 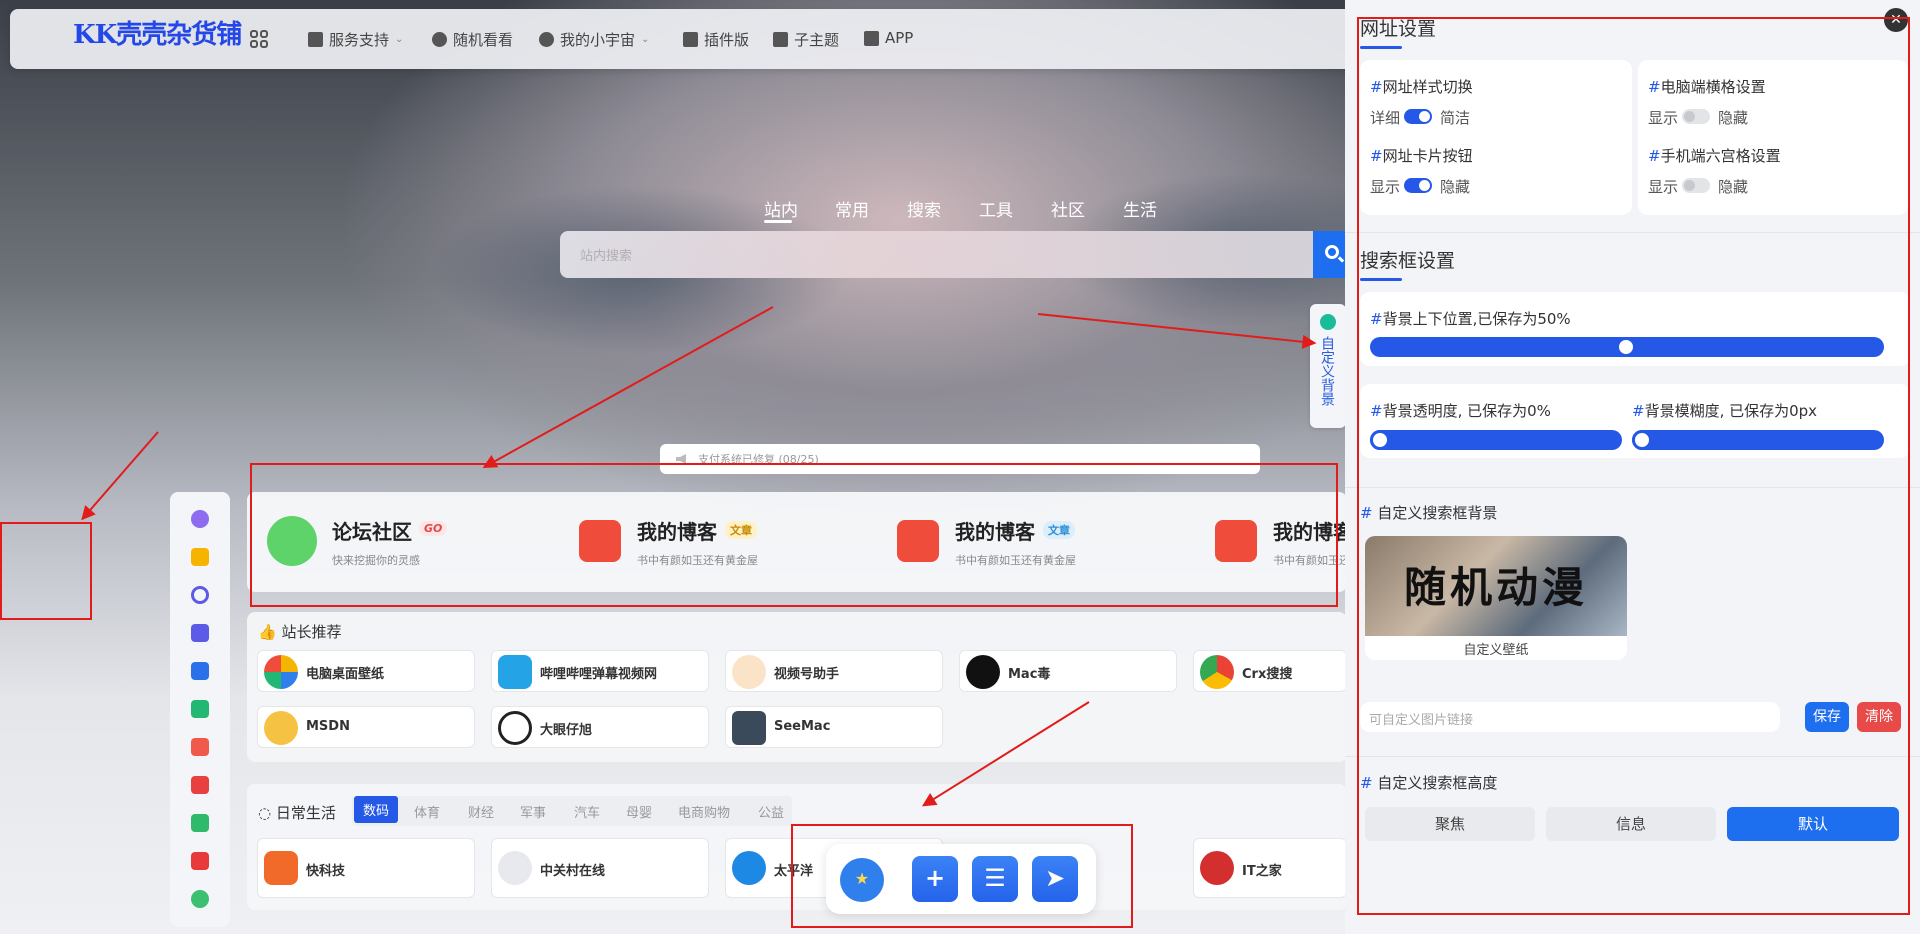 What do you see at coordinates (355, 39) in the screenshot?
I see `nav-service-support: 服务支持 ⌄` at bounding box center [355, 39].